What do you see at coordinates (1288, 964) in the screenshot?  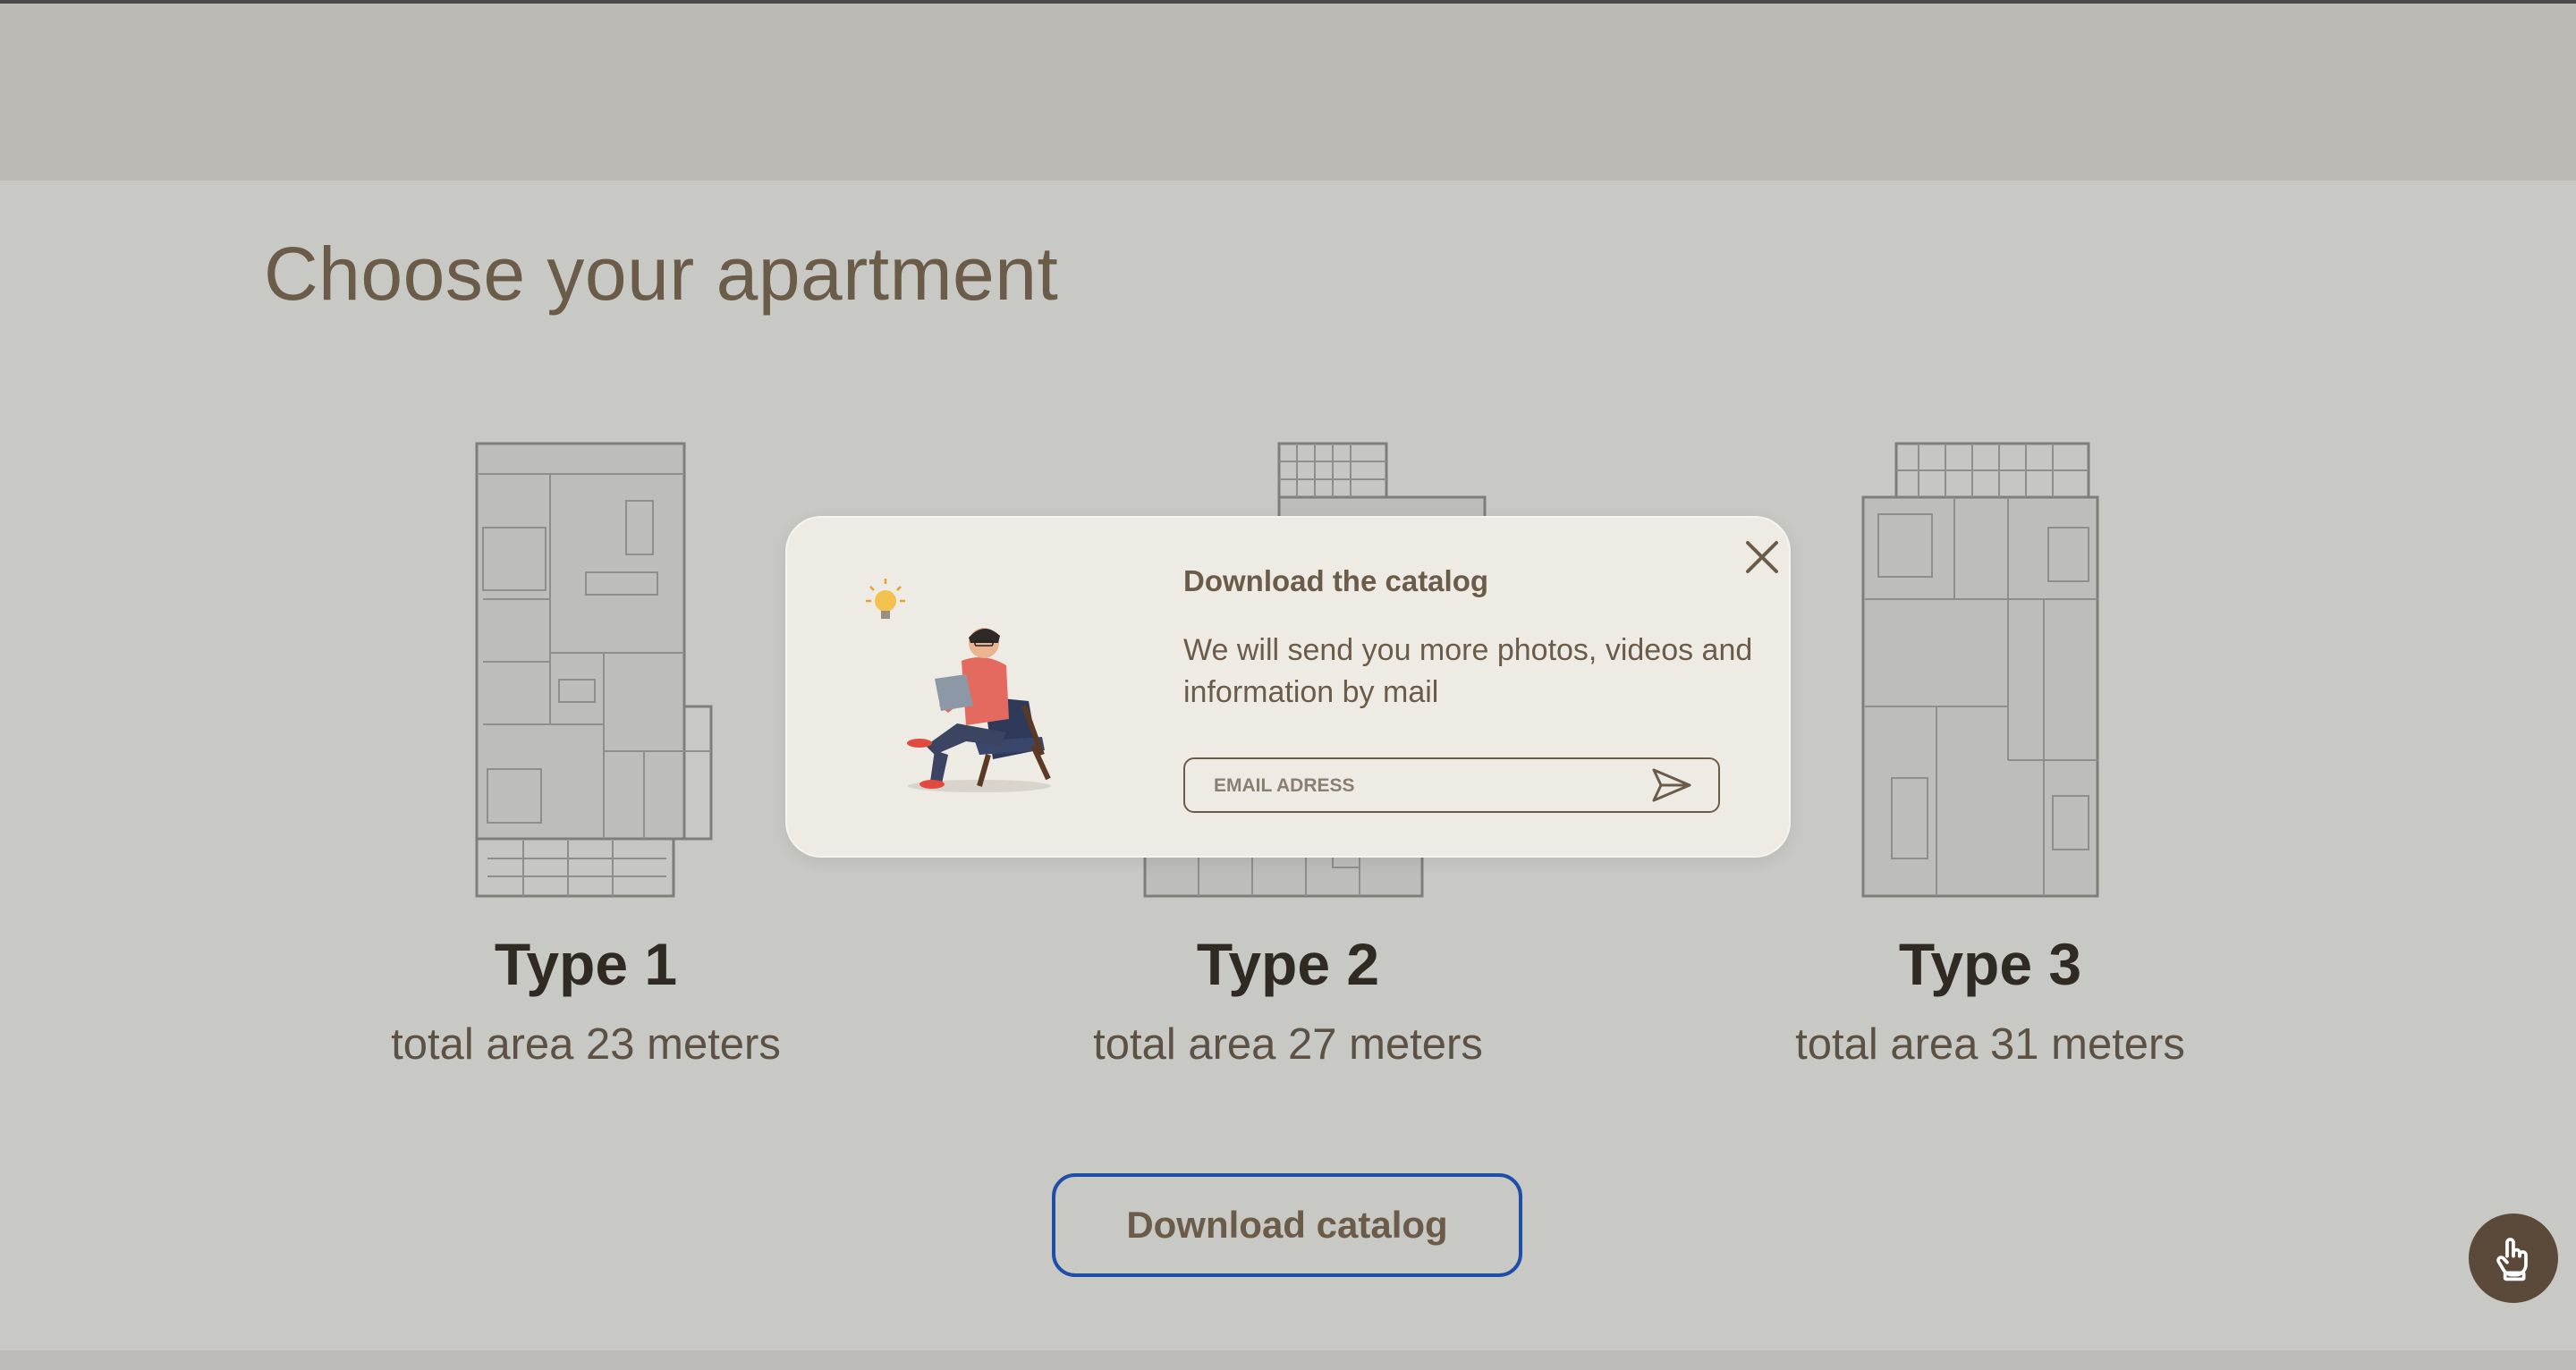 I see `apartment-type-title: Type 2` at bounding box center [1288, 964].